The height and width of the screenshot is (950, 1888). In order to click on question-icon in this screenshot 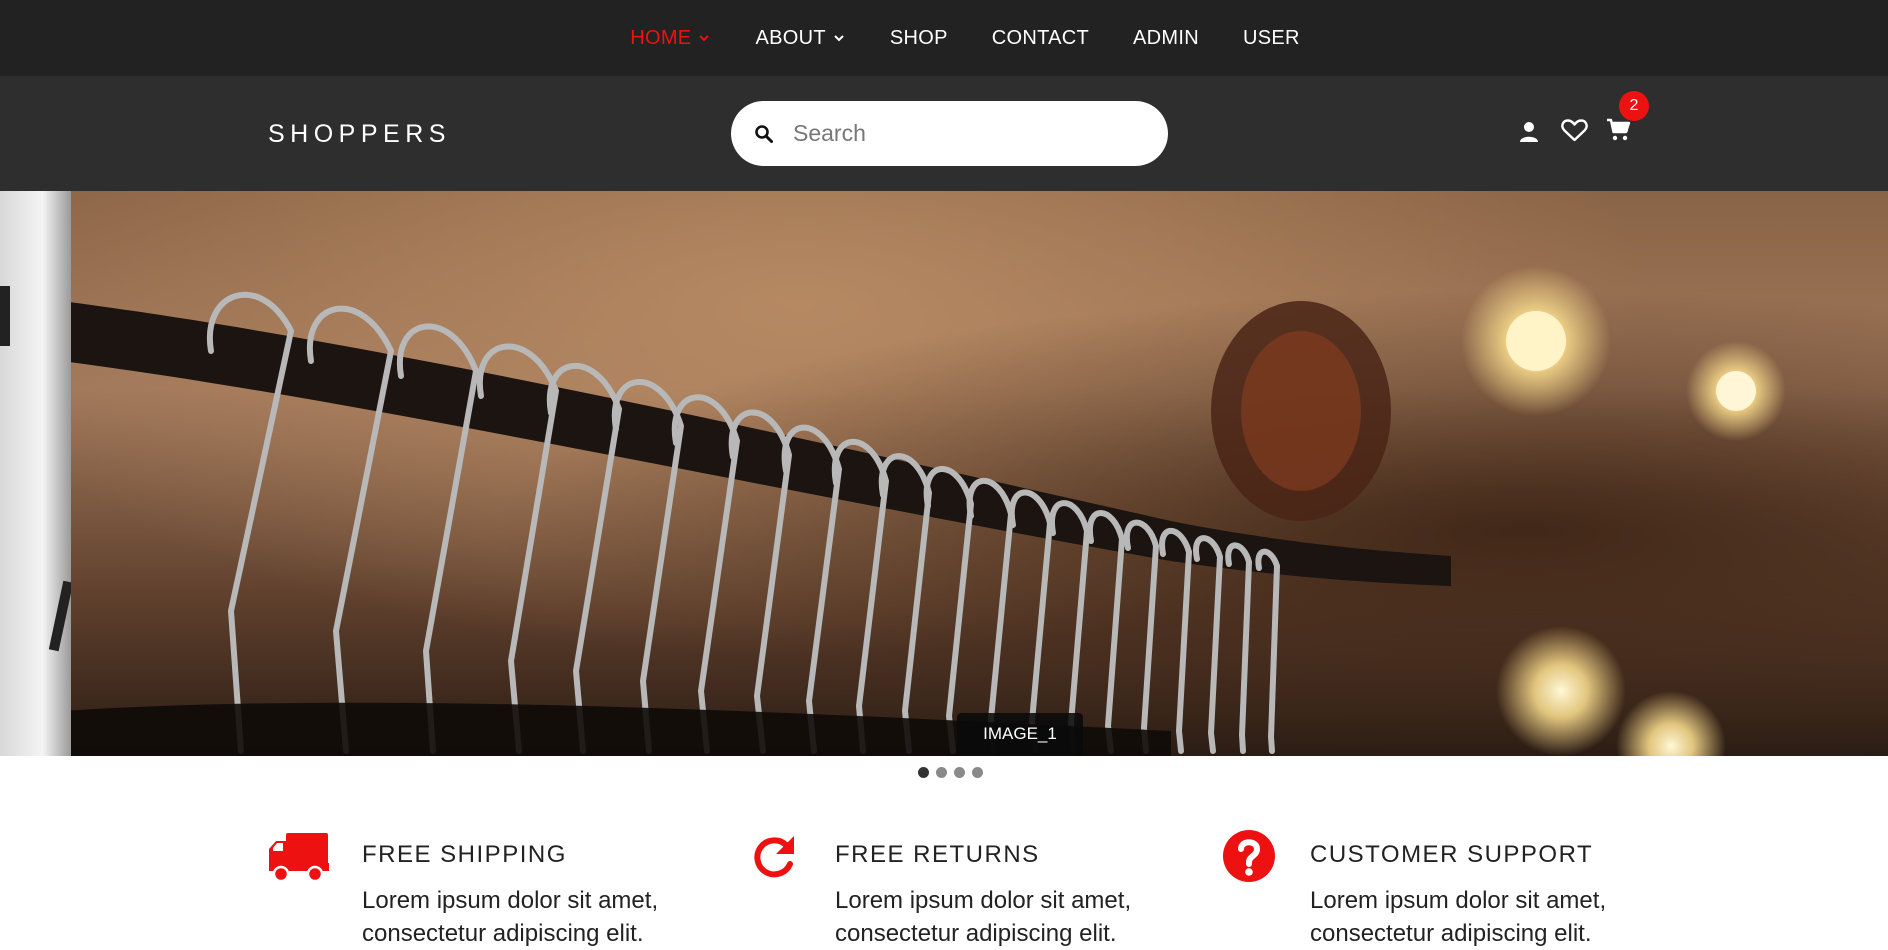, I will do `click(1249, 856)`.